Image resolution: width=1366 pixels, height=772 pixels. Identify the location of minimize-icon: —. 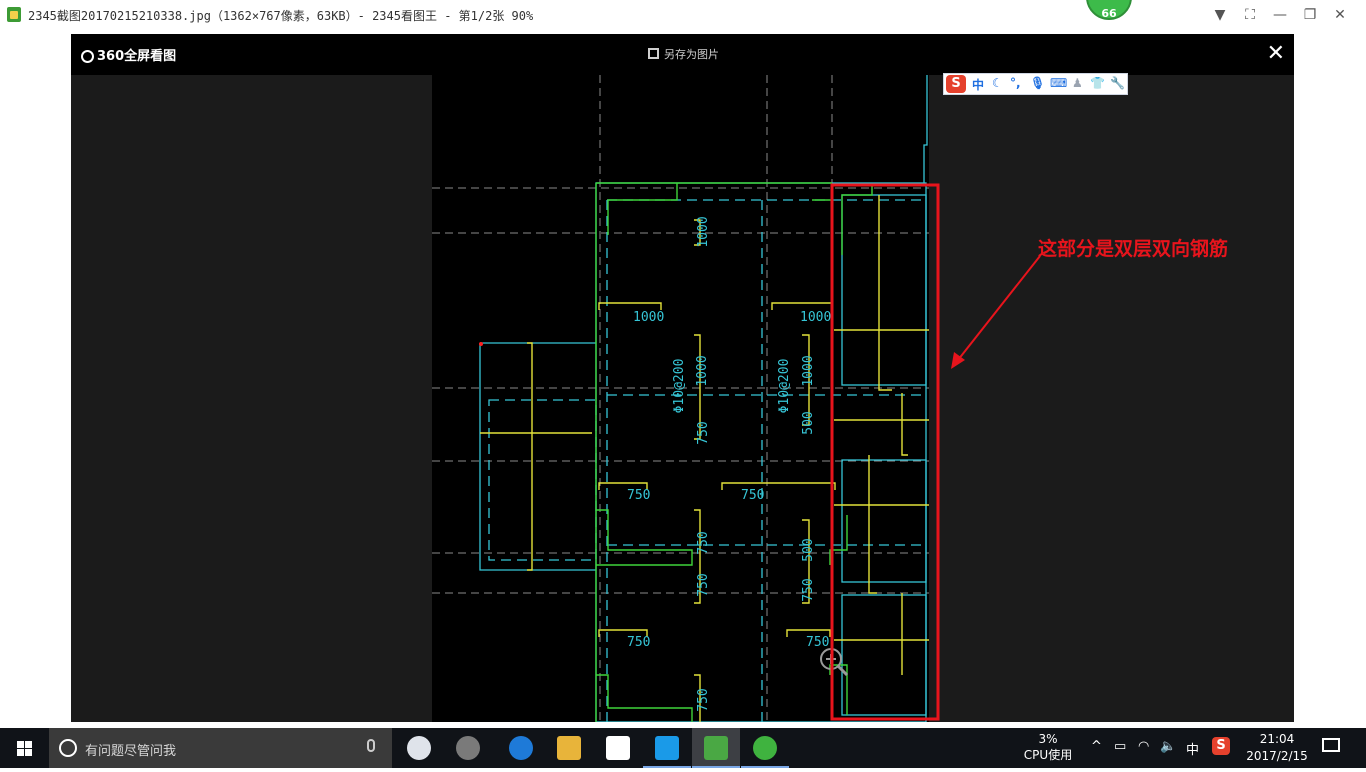
(1280, 15).